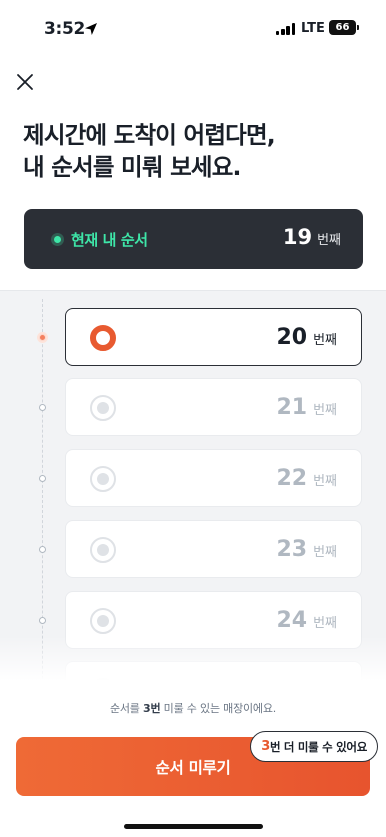  Describe the element at coordinates (126, 708) in the screenshot. I see `notice-prefix: 순서를` at that location.